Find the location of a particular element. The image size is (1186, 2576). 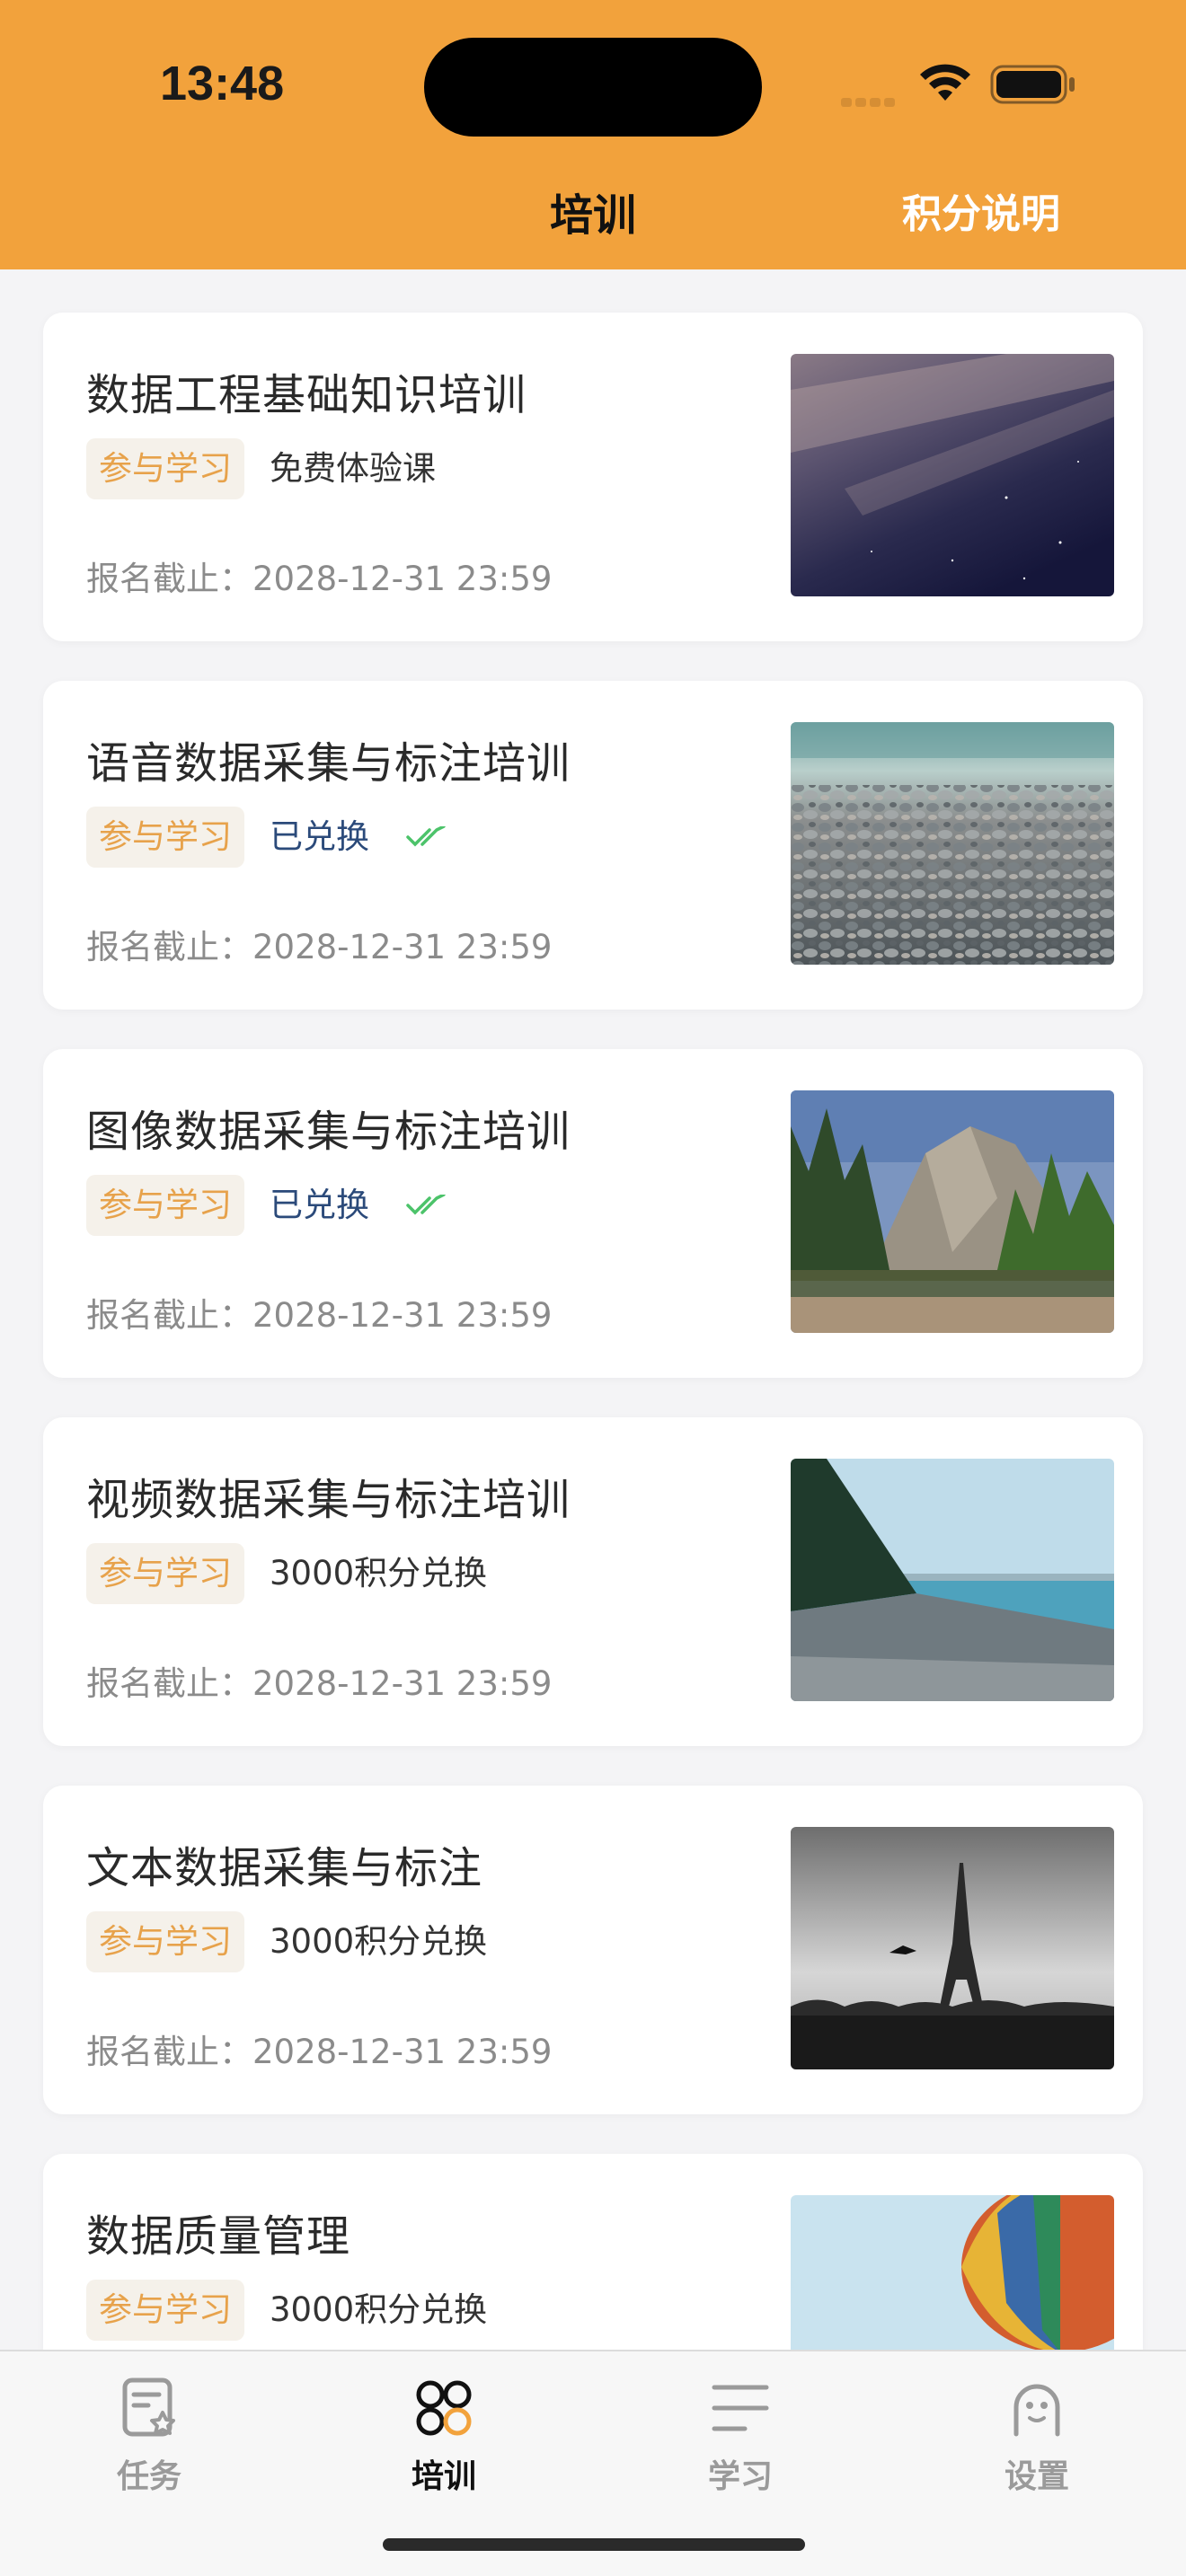

course-title: 文本数据采集与标注 is located at coordinates (284, 1868).